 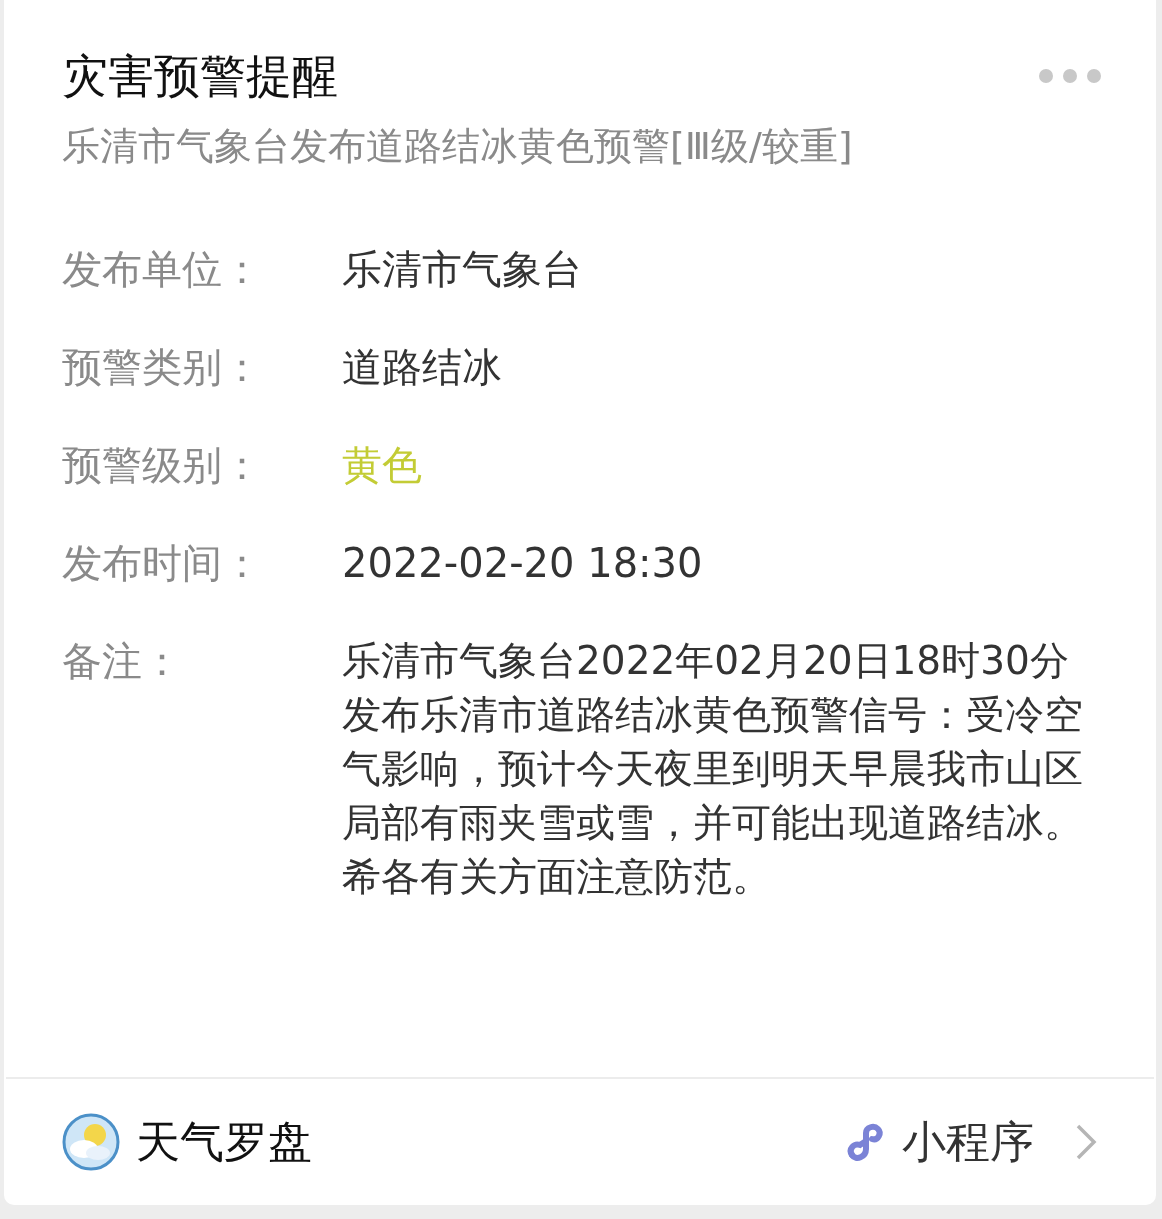 What do you see at coordinates (422, 367) in the screenshot?
I see `field-value: 道路结冰` at bounding box center [422, 367].